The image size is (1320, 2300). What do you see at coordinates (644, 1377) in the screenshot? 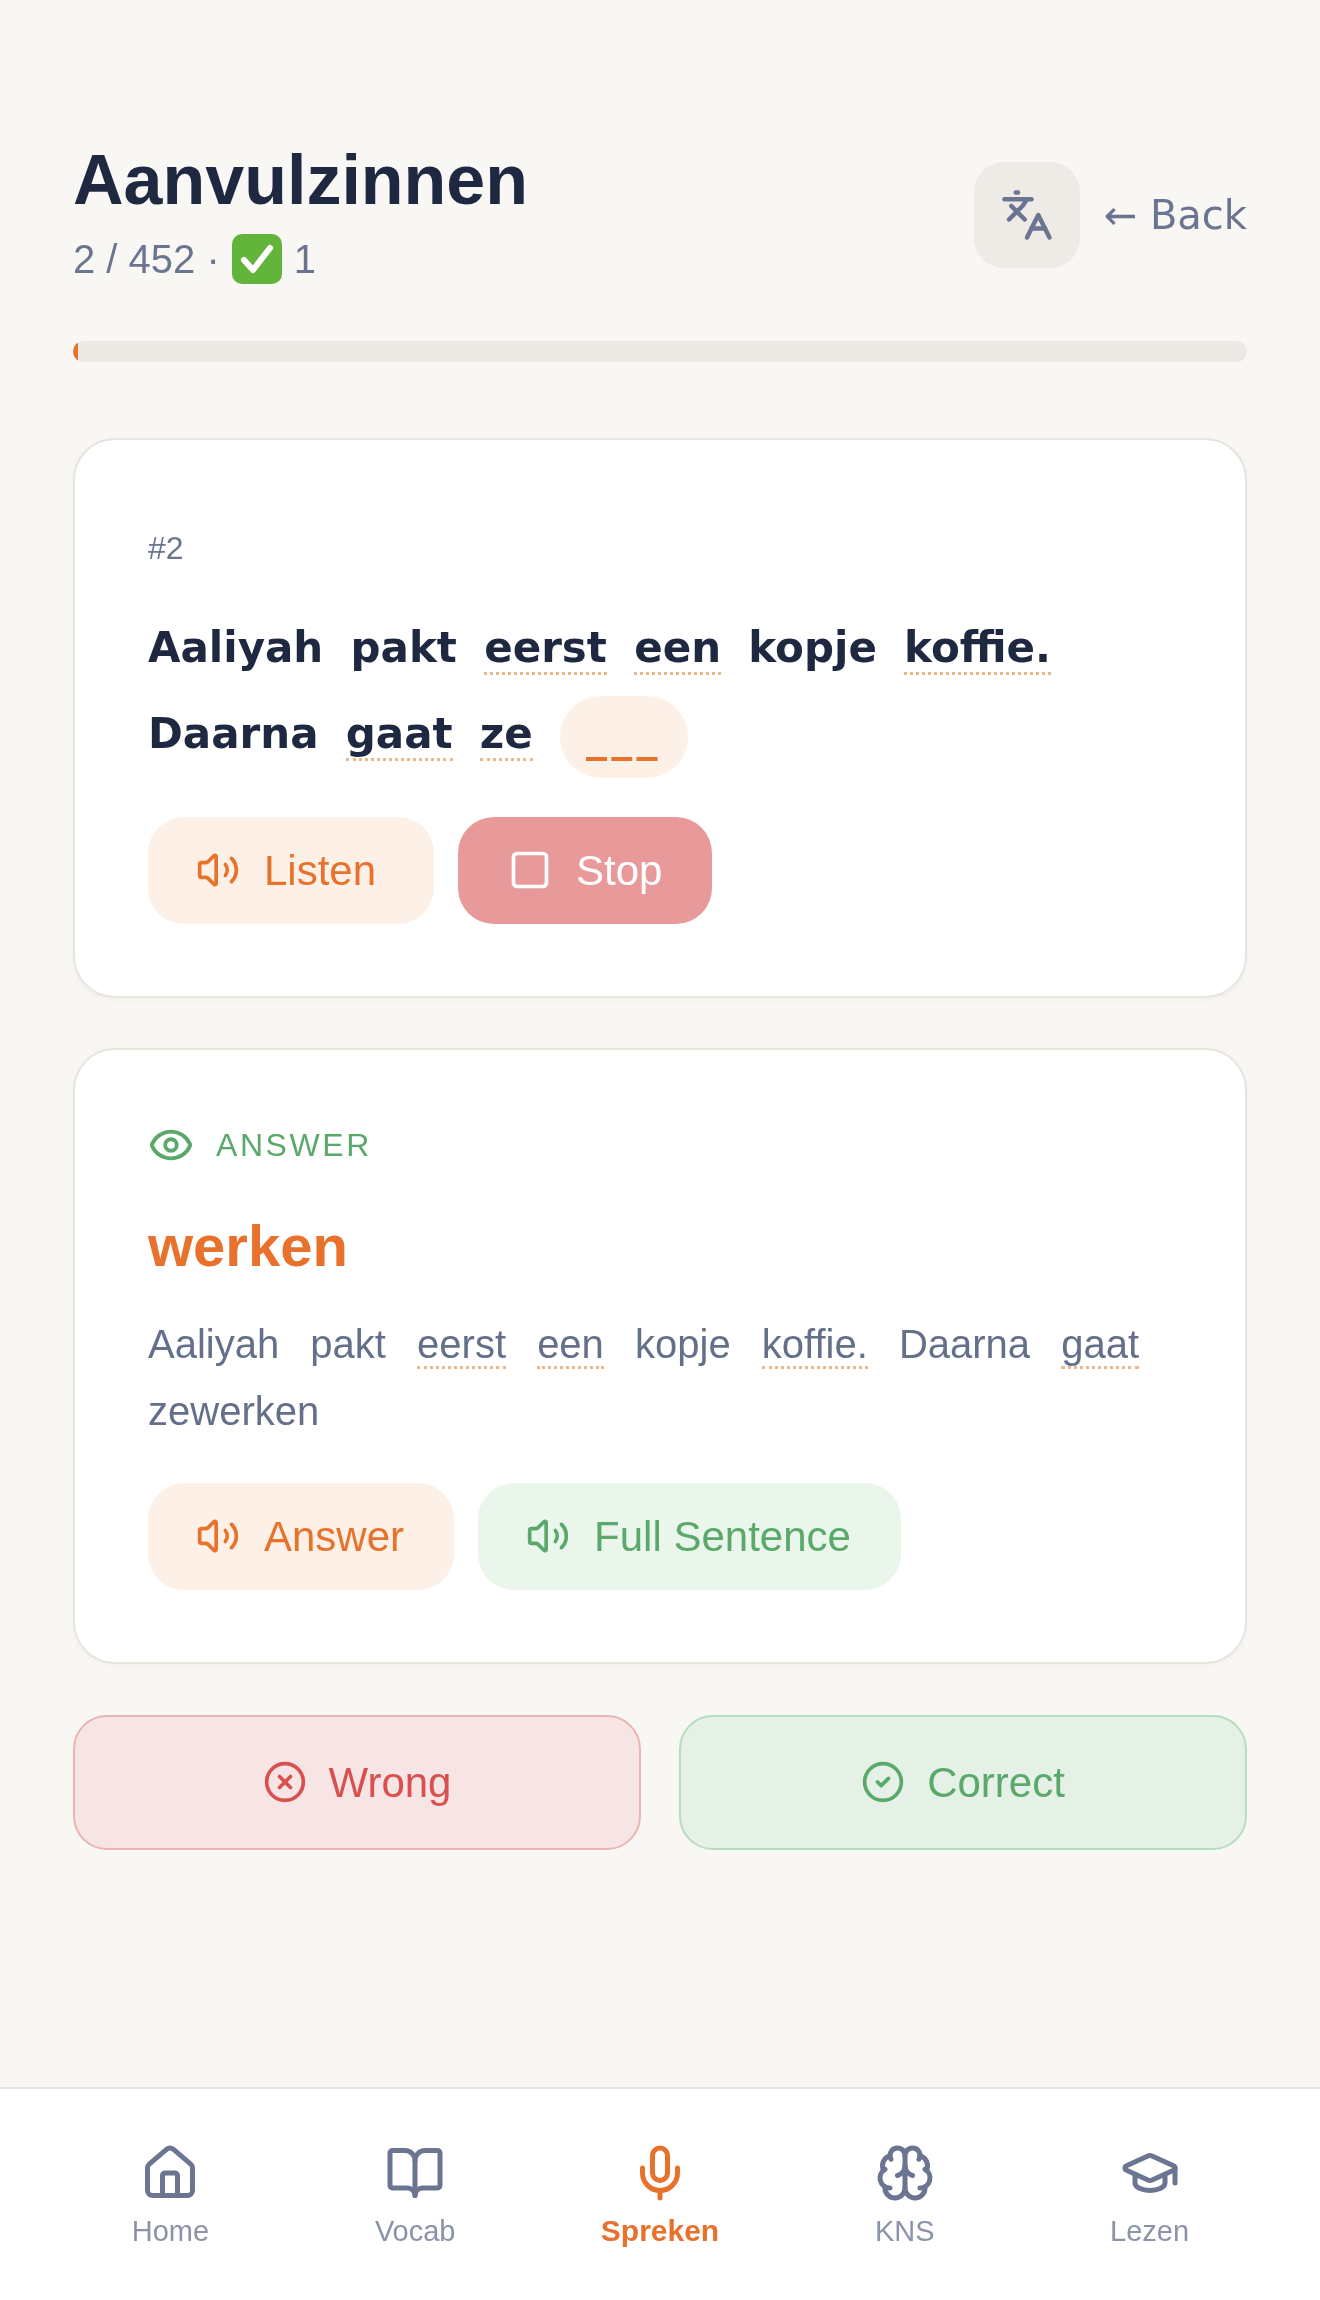
I see `full-sentence: Aaliyah pakt eerst een kopje koffie. Daarna gaat zewerken` at bounding box center [644, 1377].